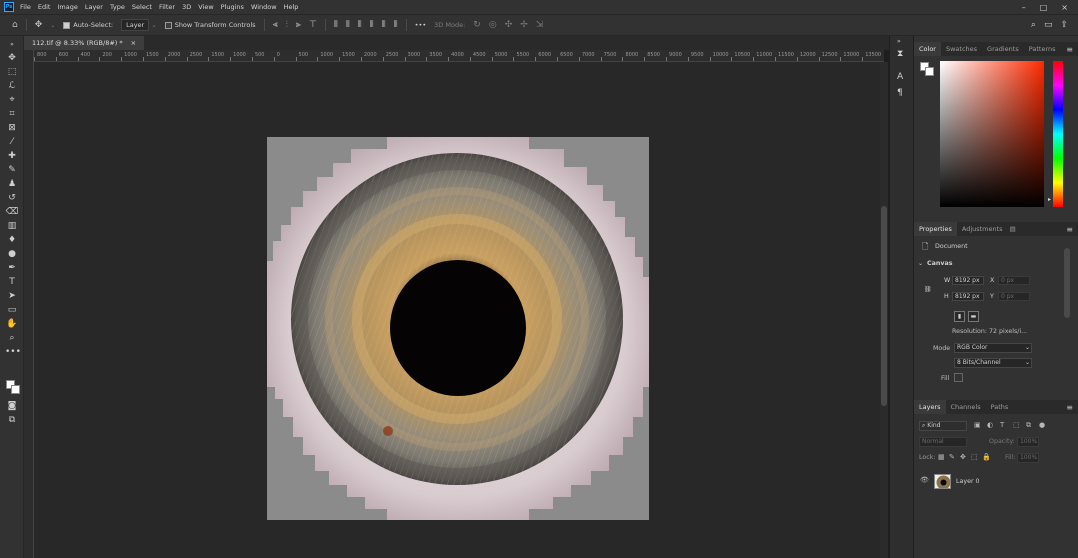 The image size is (1078, 558). Describe the element at coordinates (384, 25) in the screenshot. I see `distribute-5-icon: ⦀` at that location.